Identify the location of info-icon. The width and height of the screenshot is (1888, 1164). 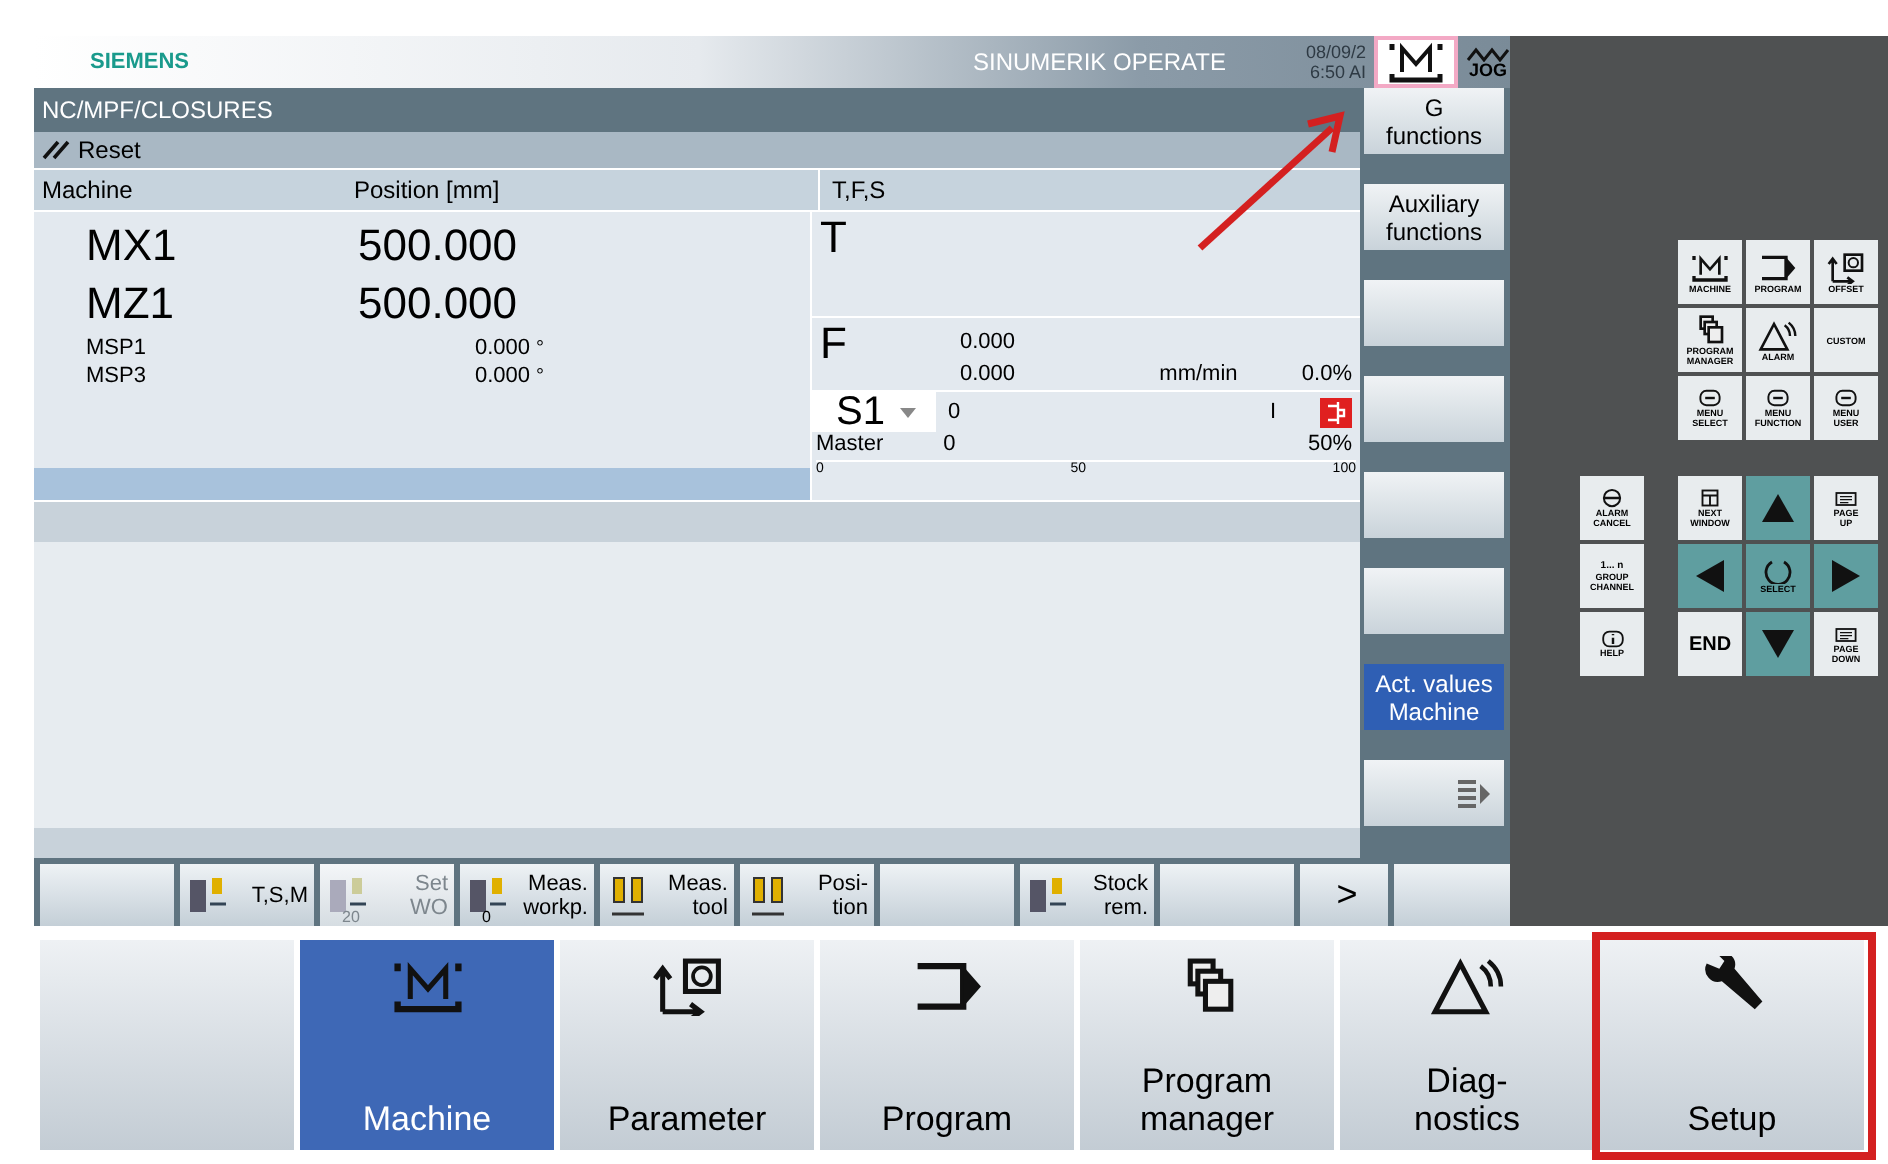
(1612, 639).